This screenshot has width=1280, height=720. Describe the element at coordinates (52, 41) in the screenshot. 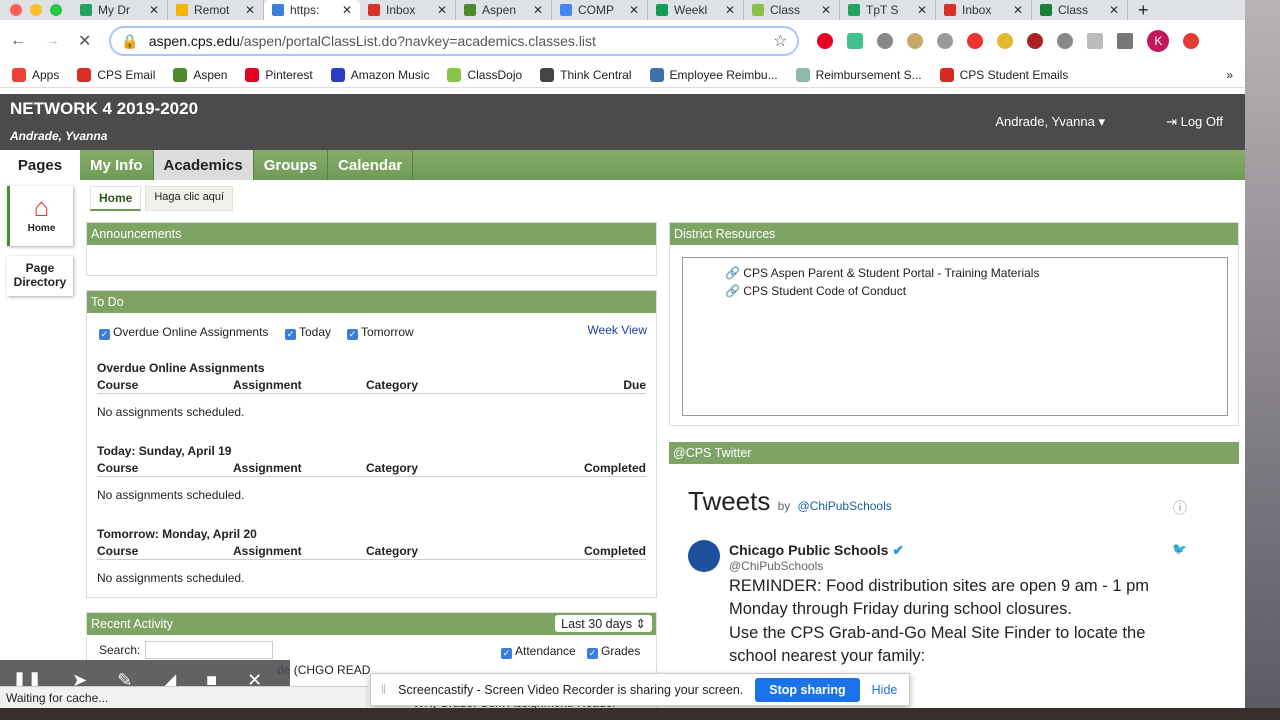

I see `forward-icon: →` at that location.